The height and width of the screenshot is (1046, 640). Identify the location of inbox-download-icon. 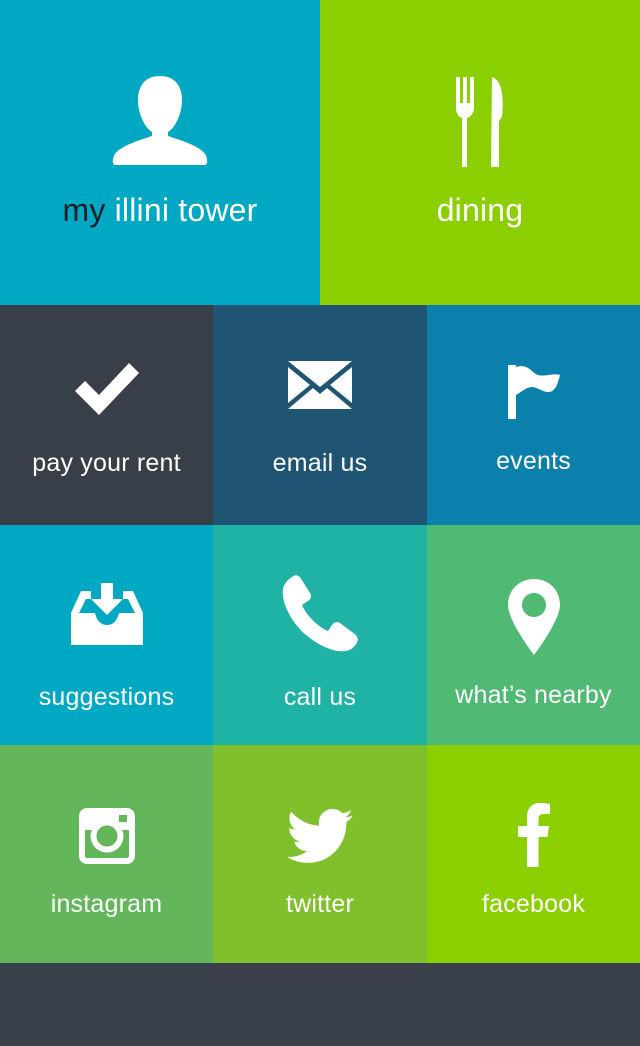
(106, 614).